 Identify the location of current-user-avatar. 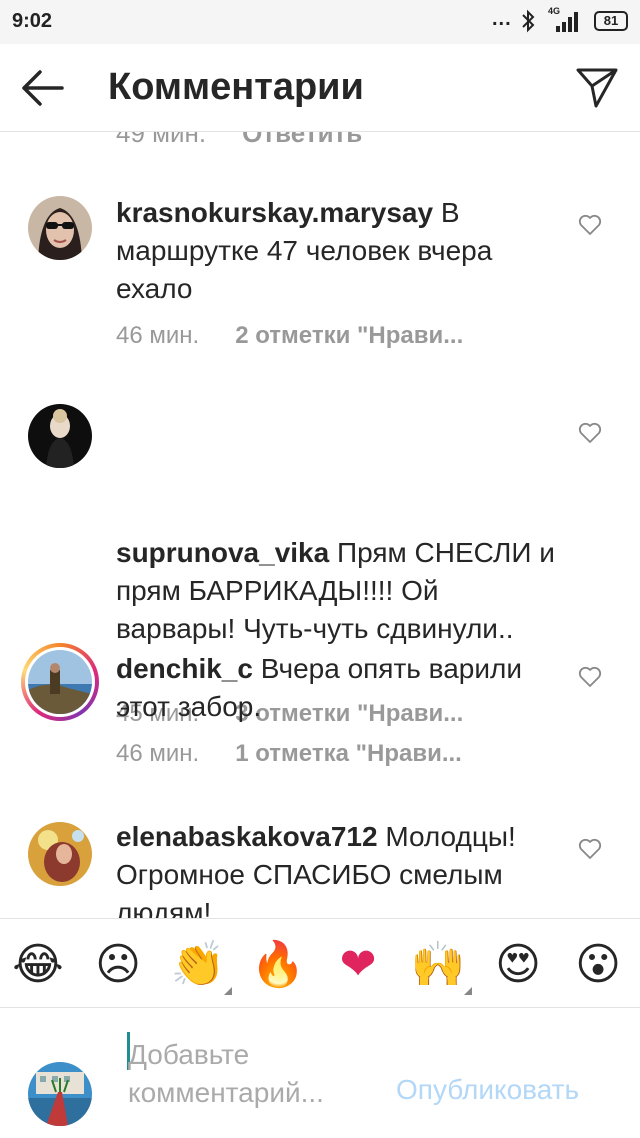
(60, 1094).